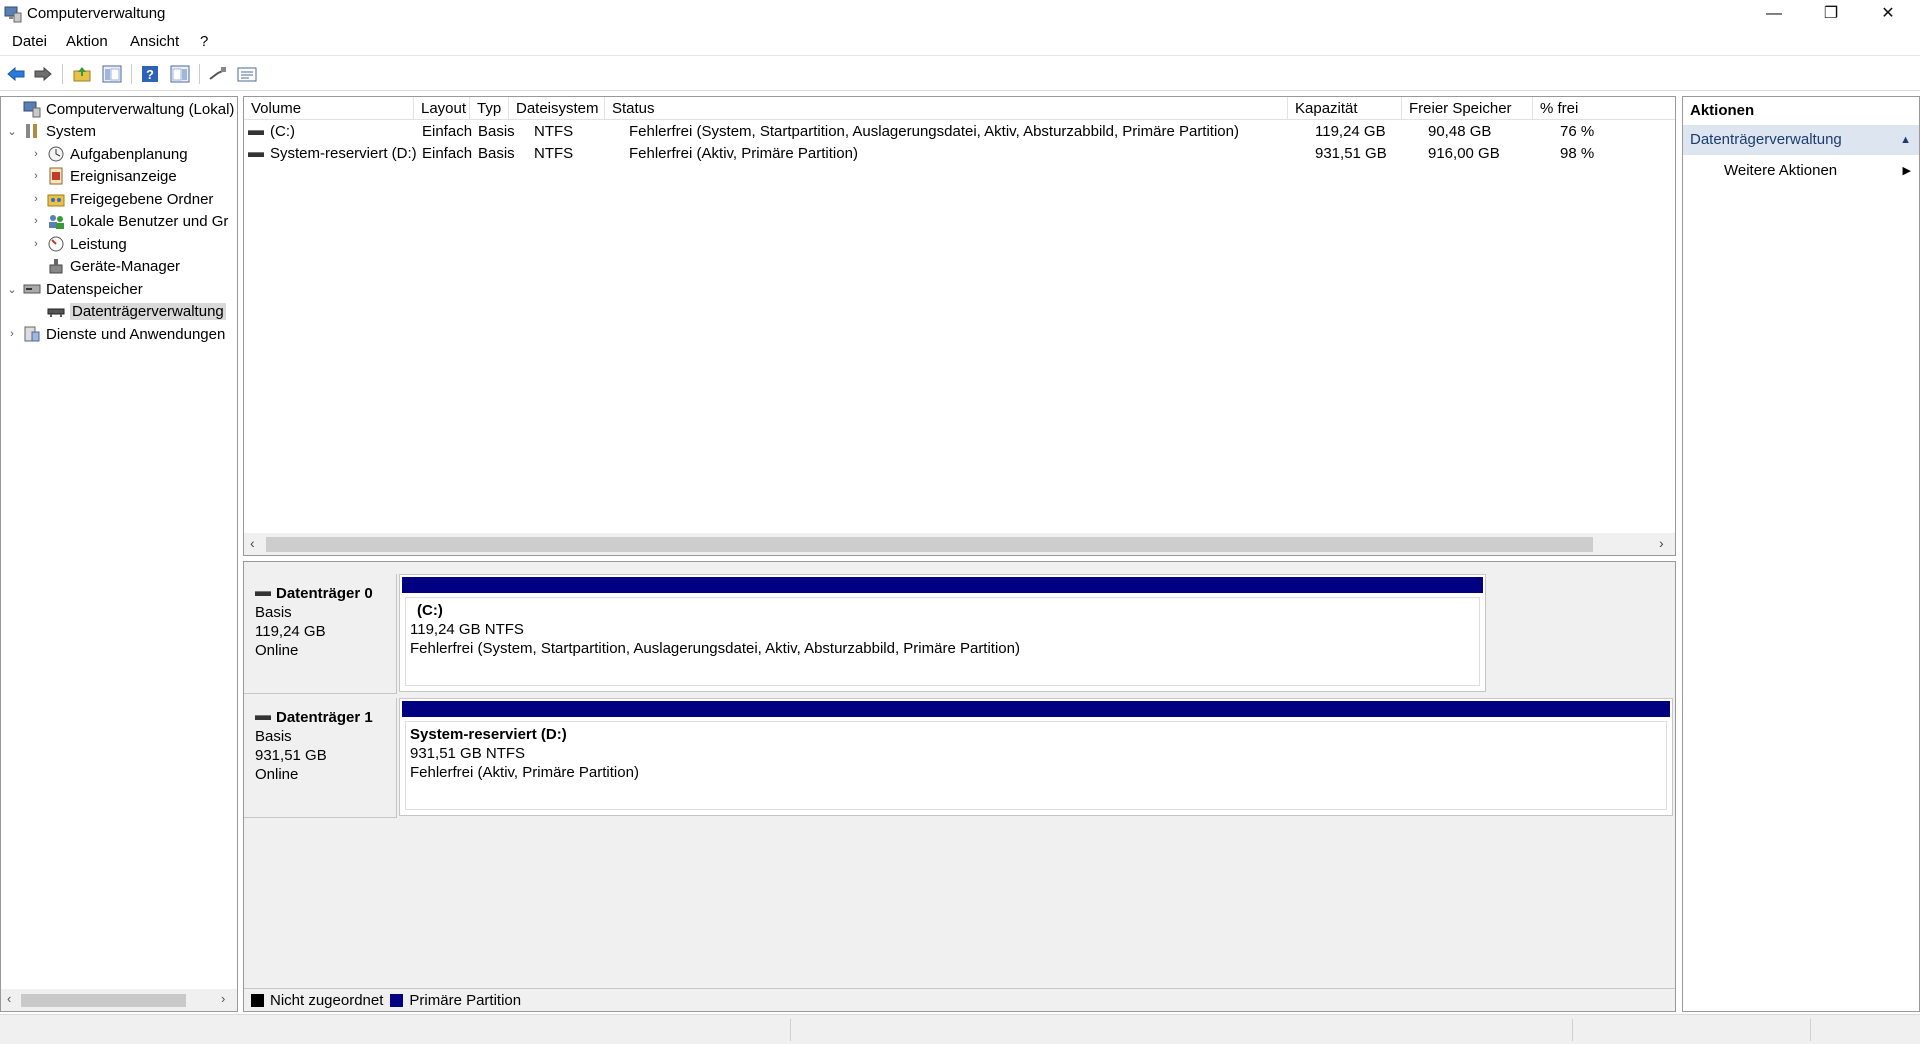 The height and width of the screenshot is (1044, 1920). I want to click on tree-item-ereignisanzeige: › Ereignisanzeige, so click(103, 176).